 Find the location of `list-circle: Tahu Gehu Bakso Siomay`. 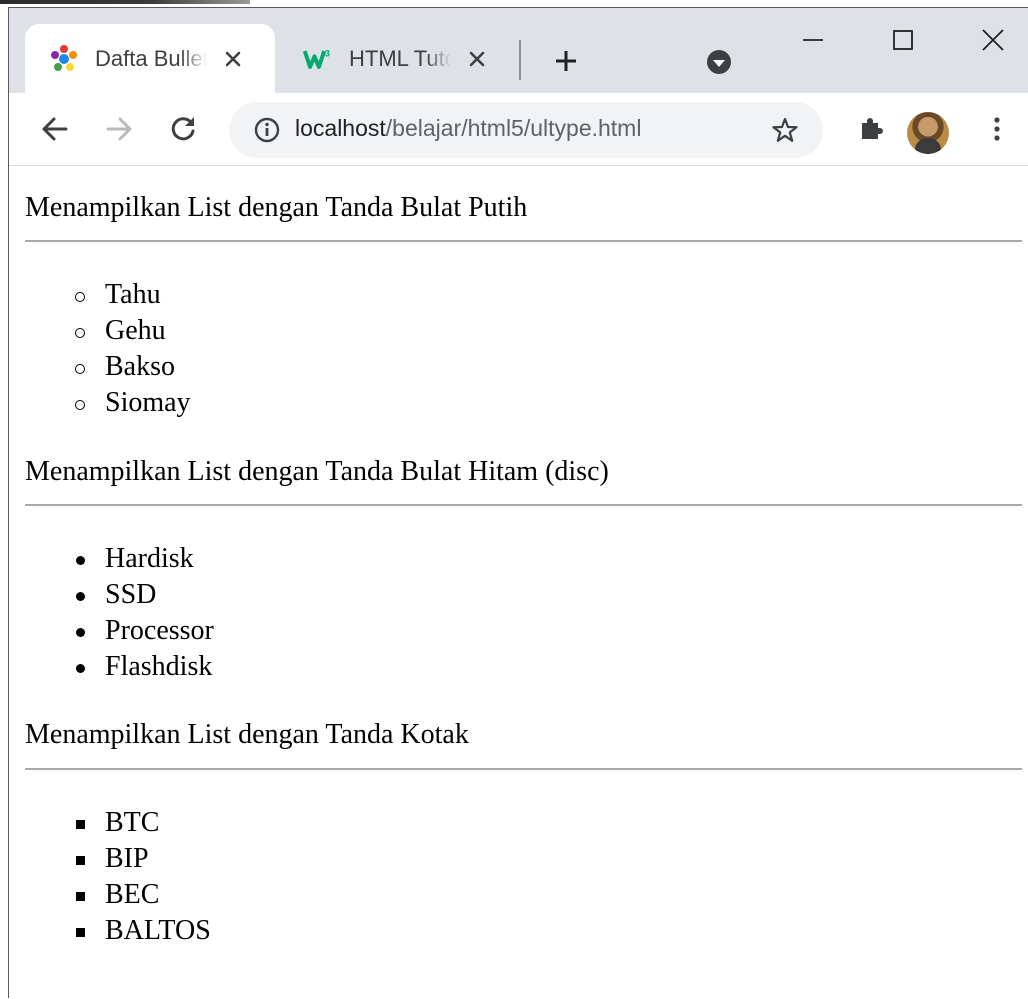

list-circle: Tahu Gehu Bakso Siomay is located at coordinates (133, 349).